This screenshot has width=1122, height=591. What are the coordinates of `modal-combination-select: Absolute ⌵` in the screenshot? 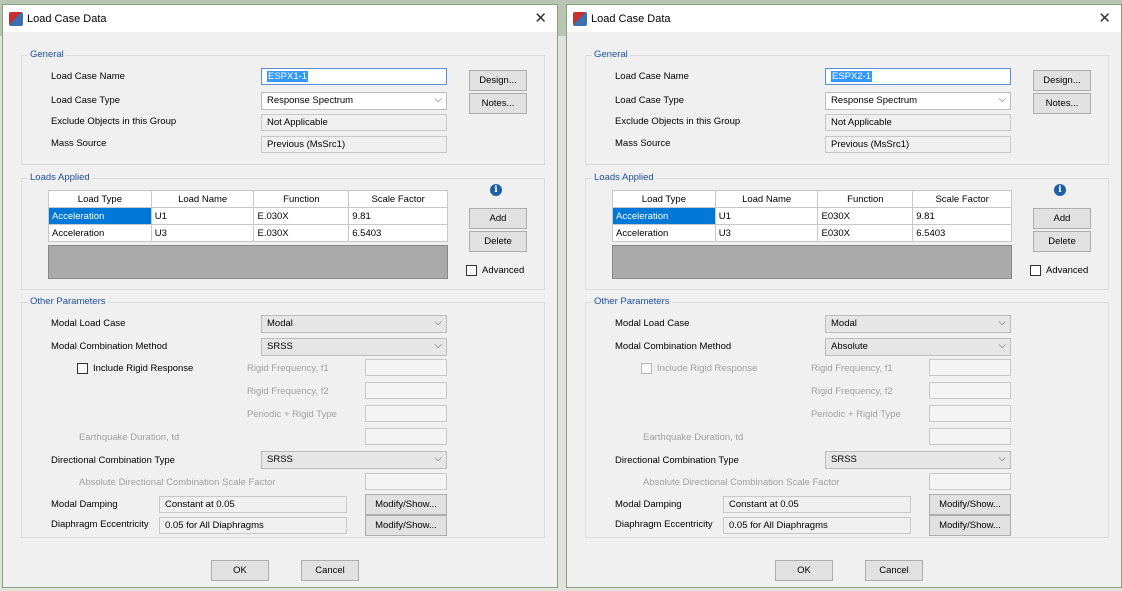 It's located at (918, 347).